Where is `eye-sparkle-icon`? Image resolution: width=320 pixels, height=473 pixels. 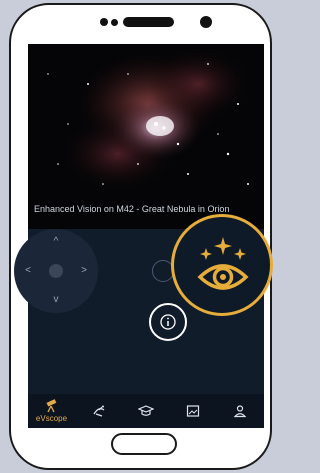 eye-sparkle-icon is located at coordinates (223, 263).